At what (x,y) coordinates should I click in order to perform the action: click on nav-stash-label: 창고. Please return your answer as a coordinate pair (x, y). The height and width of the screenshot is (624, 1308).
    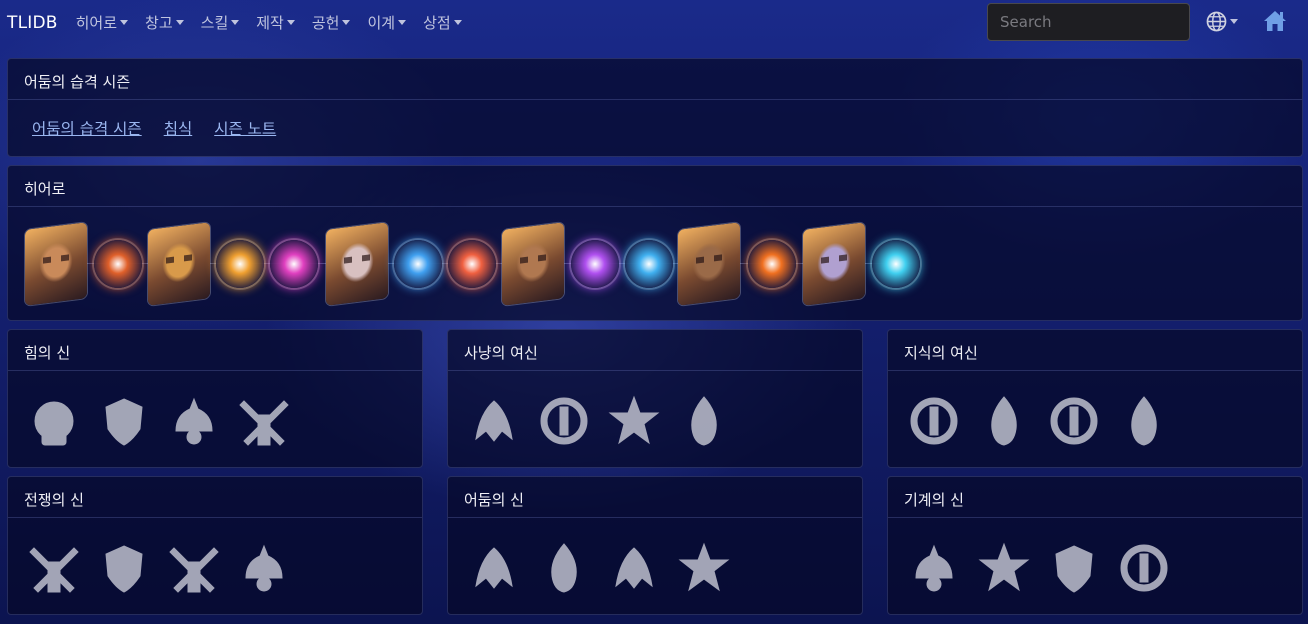
    Looking at the image, I should click on (159, 22).